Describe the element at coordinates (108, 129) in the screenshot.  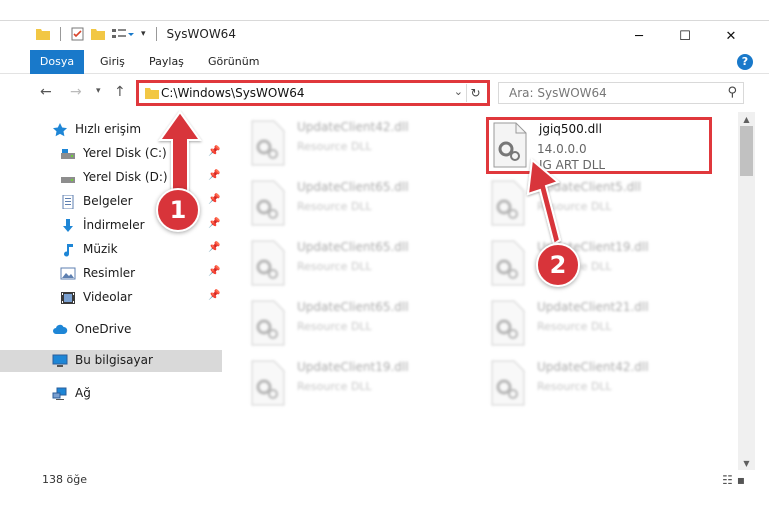
I see `sidebar-item-label: Hızlı erişim` at that location.